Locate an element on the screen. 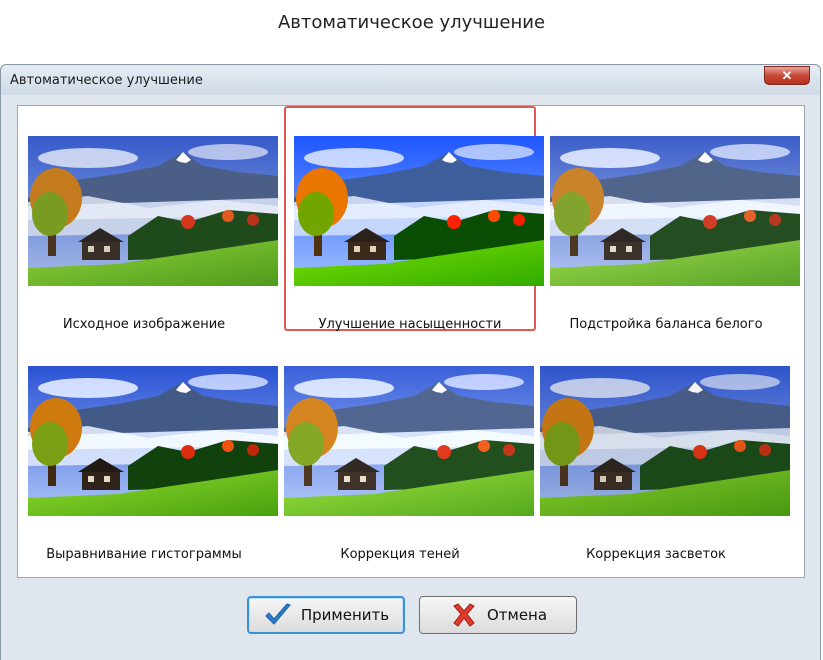 This screenshot has width=823, height=660. apply-button: Применить is located at coordinates (326, 615).